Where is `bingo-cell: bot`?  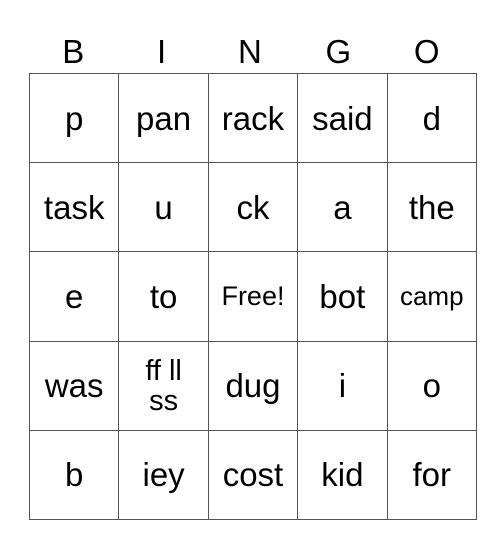
bingo-cell: bot is located at coordinates (342, 296).